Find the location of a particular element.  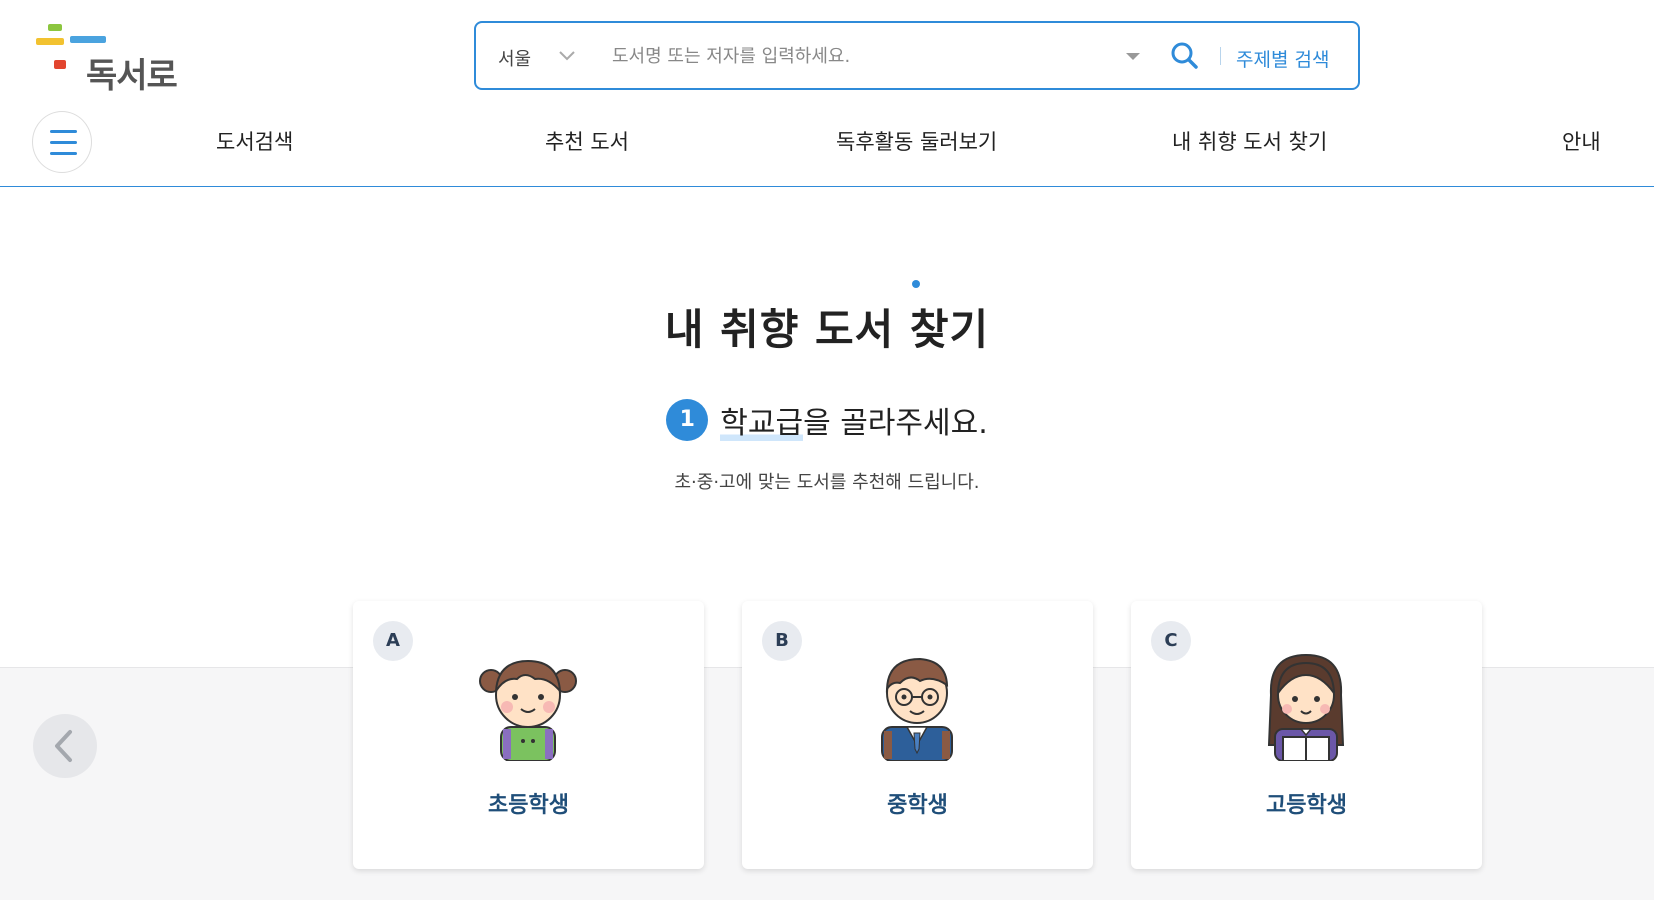

school-level-card-high: C 고등학생 is located at coordinates (1306, 735).